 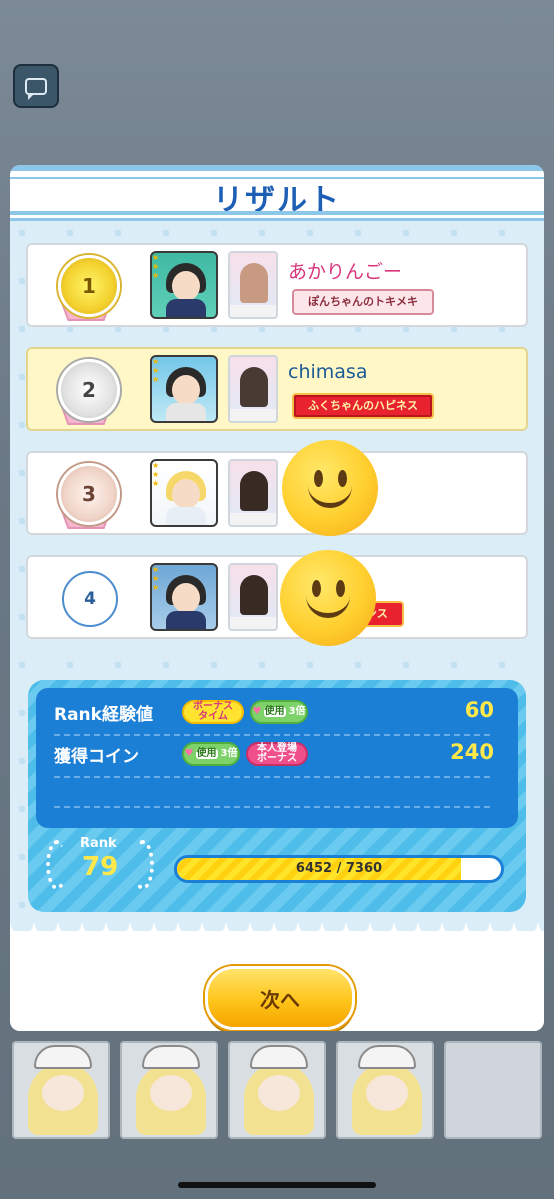 I want to click on ranking-row-1: 1 ★ ★ ★ あかりんごー ぽんちゃんのトキメキ, so click(x=277, y=285).